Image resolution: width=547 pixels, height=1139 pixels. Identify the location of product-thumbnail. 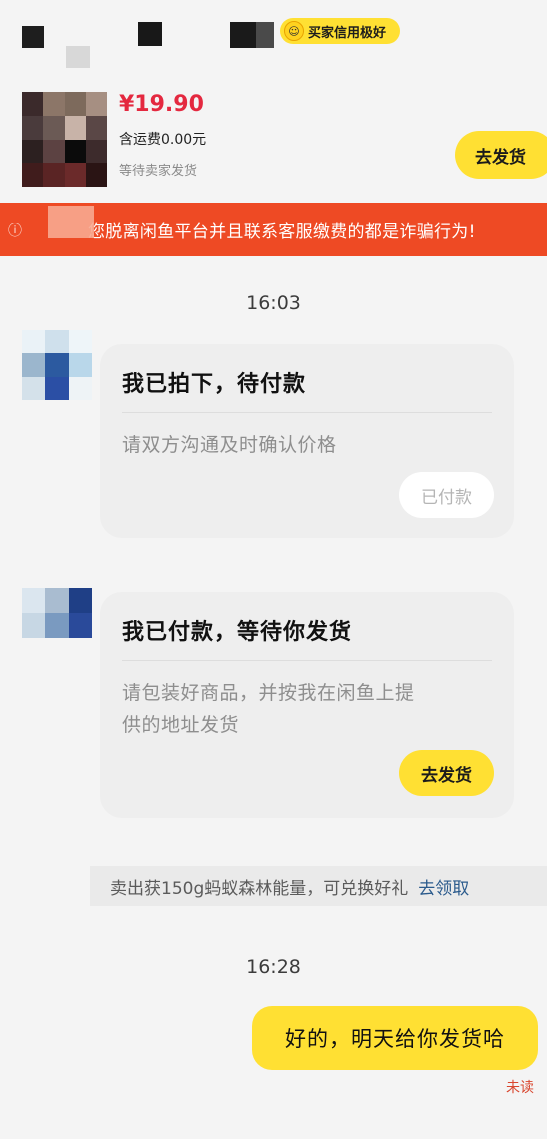
(64, 139).